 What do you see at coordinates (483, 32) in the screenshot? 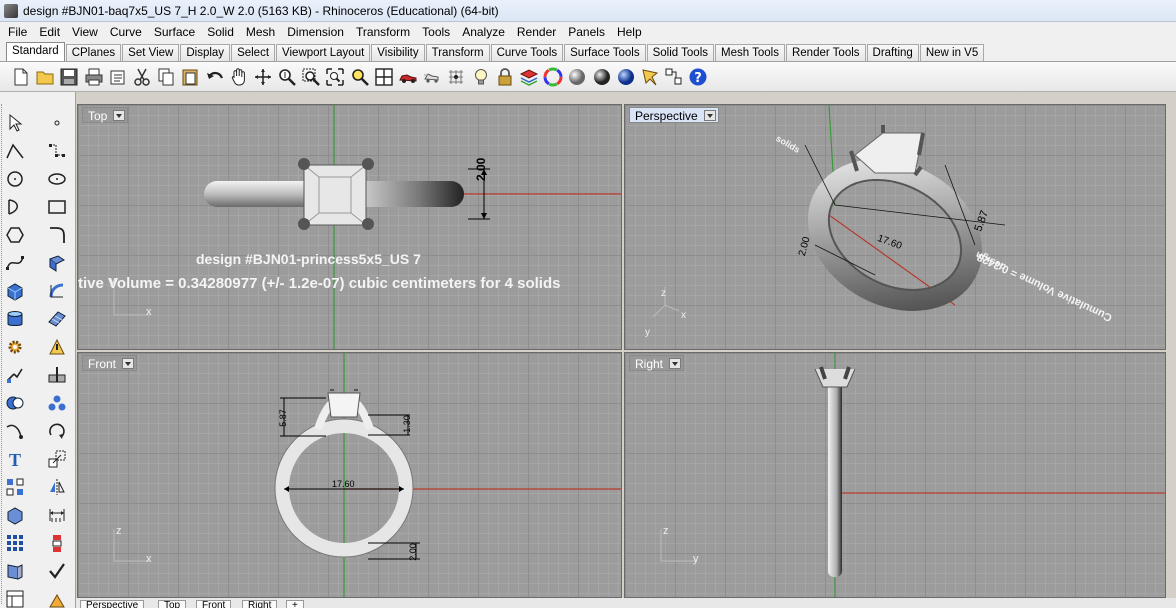
I see `menu-analyze: Analyze` at bounding box center [483, 32].